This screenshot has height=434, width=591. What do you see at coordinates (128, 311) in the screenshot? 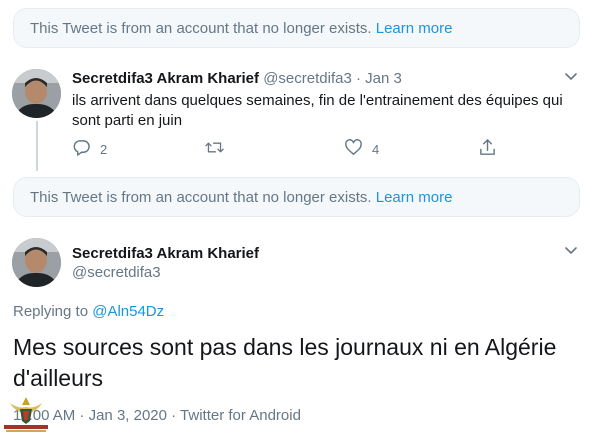
I see `replying-to-link: @Aln54Dz` at bounding box center [128, 311].